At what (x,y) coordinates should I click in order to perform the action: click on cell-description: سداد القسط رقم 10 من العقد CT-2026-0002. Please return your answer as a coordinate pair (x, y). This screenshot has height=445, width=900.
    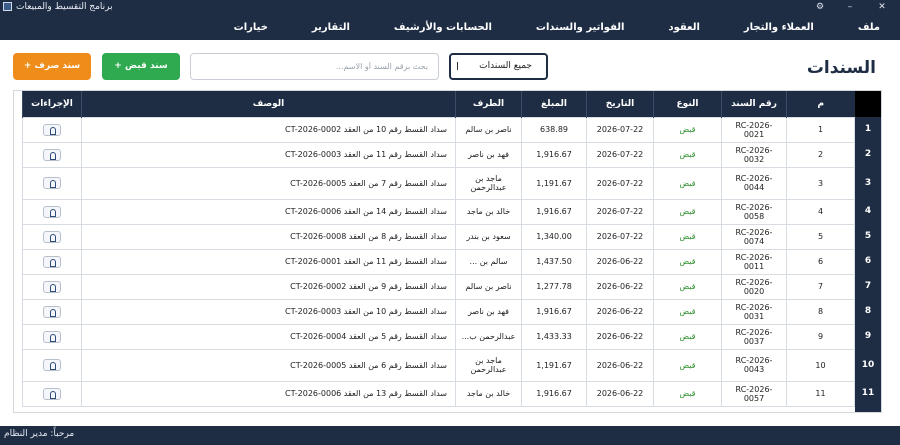
    Looking at the image, I should click on (268, 129).